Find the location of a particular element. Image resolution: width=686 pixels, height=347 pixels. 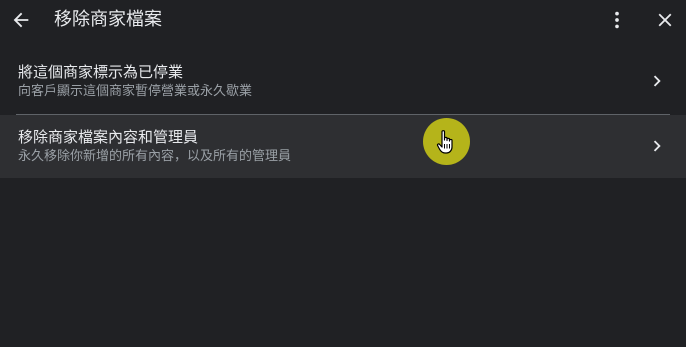

option-title: 將這個商家標示為已停業 is located at coordinates (101, 72).